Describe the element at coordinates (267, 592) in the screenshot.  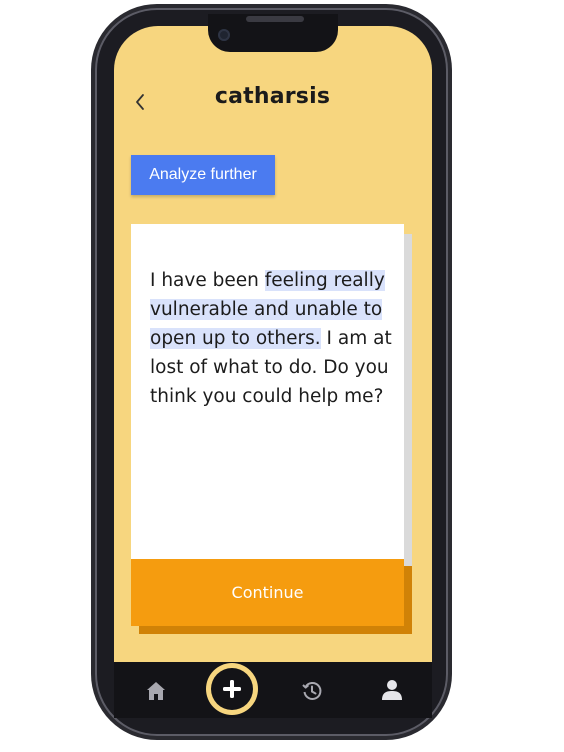
I see `continue-button: Continue` at that location.